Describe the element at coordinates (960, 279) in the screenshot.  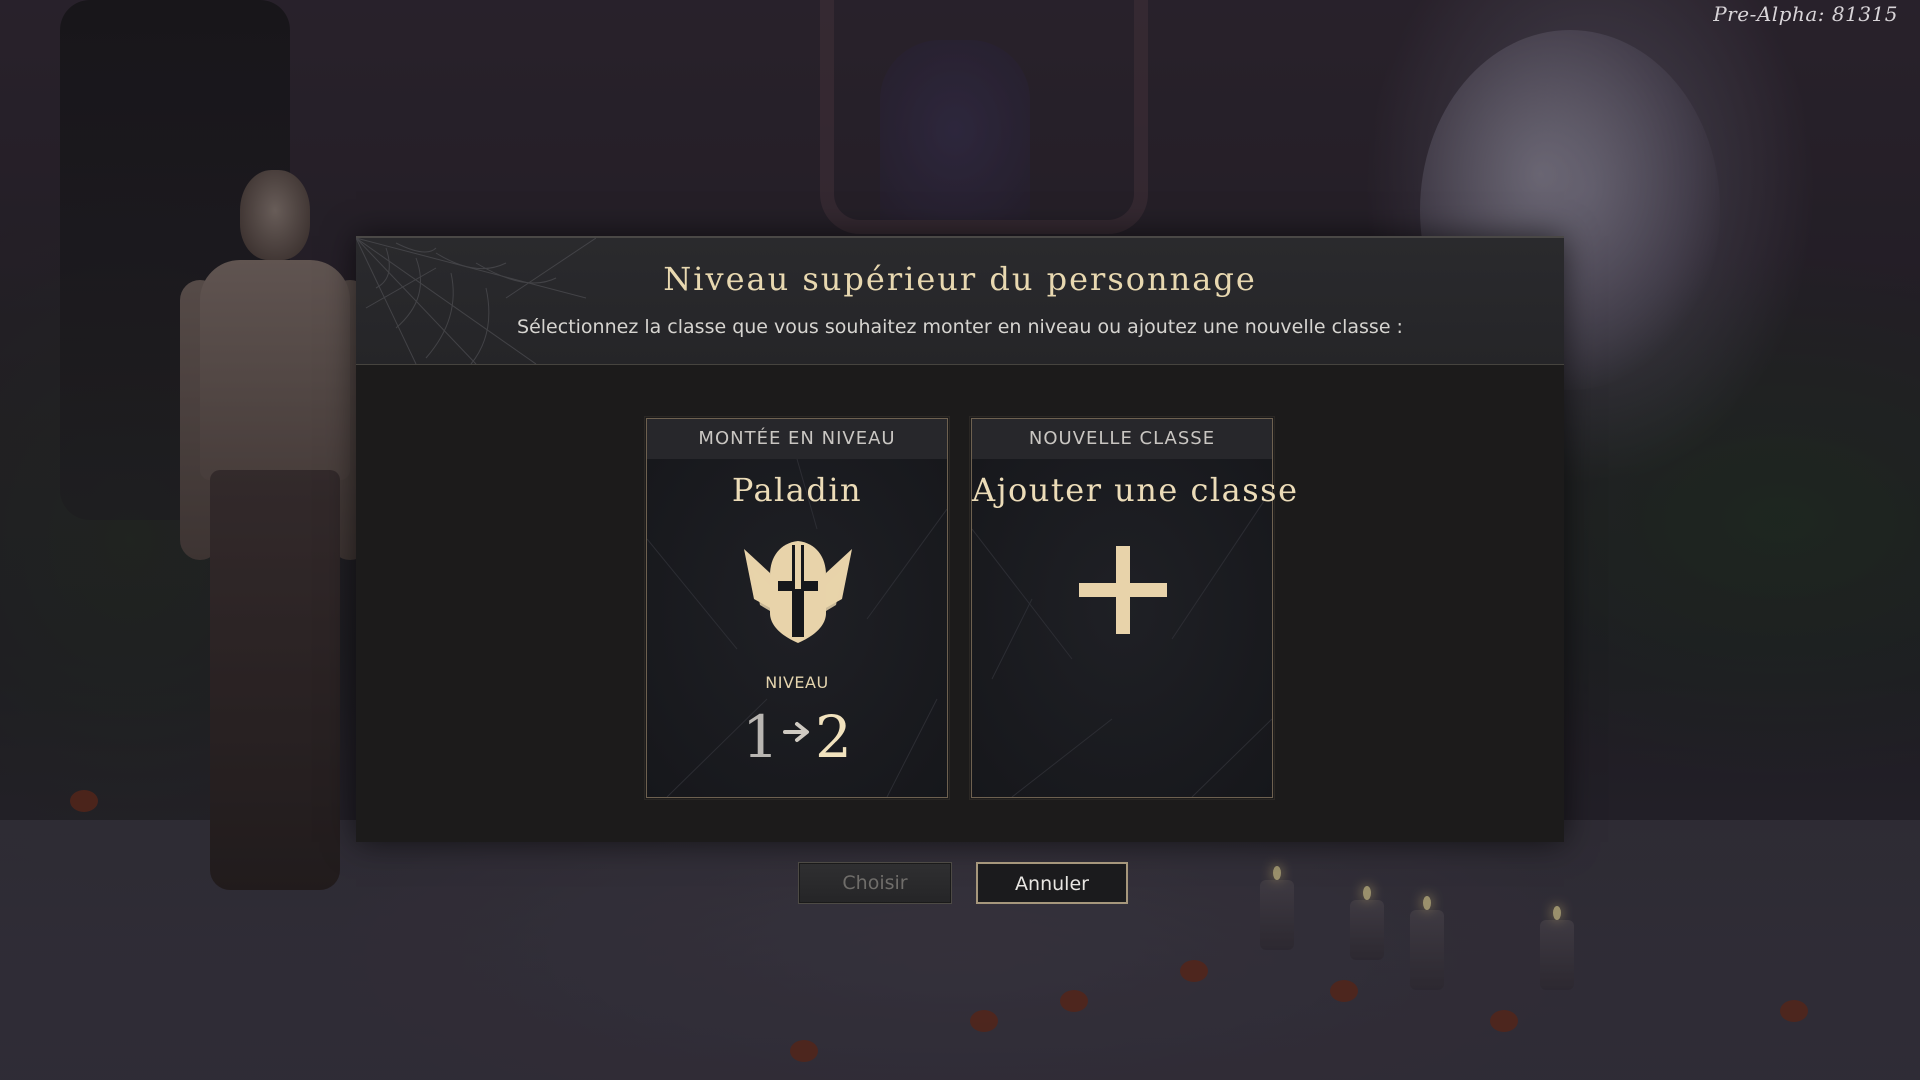
I see `dialog-title: Niveau supérieur du personnage` at that location.